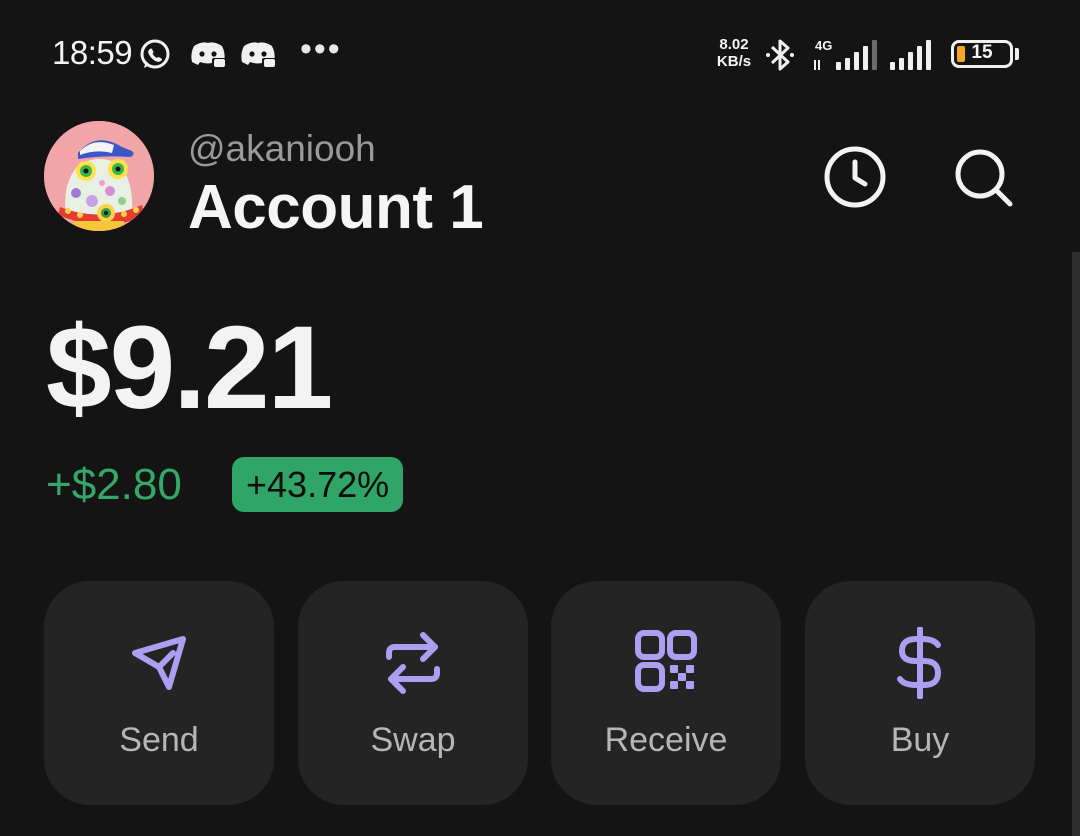 The height and width of the screenshot is (836, 1080). I want to click on avatar, so click(99, 176).